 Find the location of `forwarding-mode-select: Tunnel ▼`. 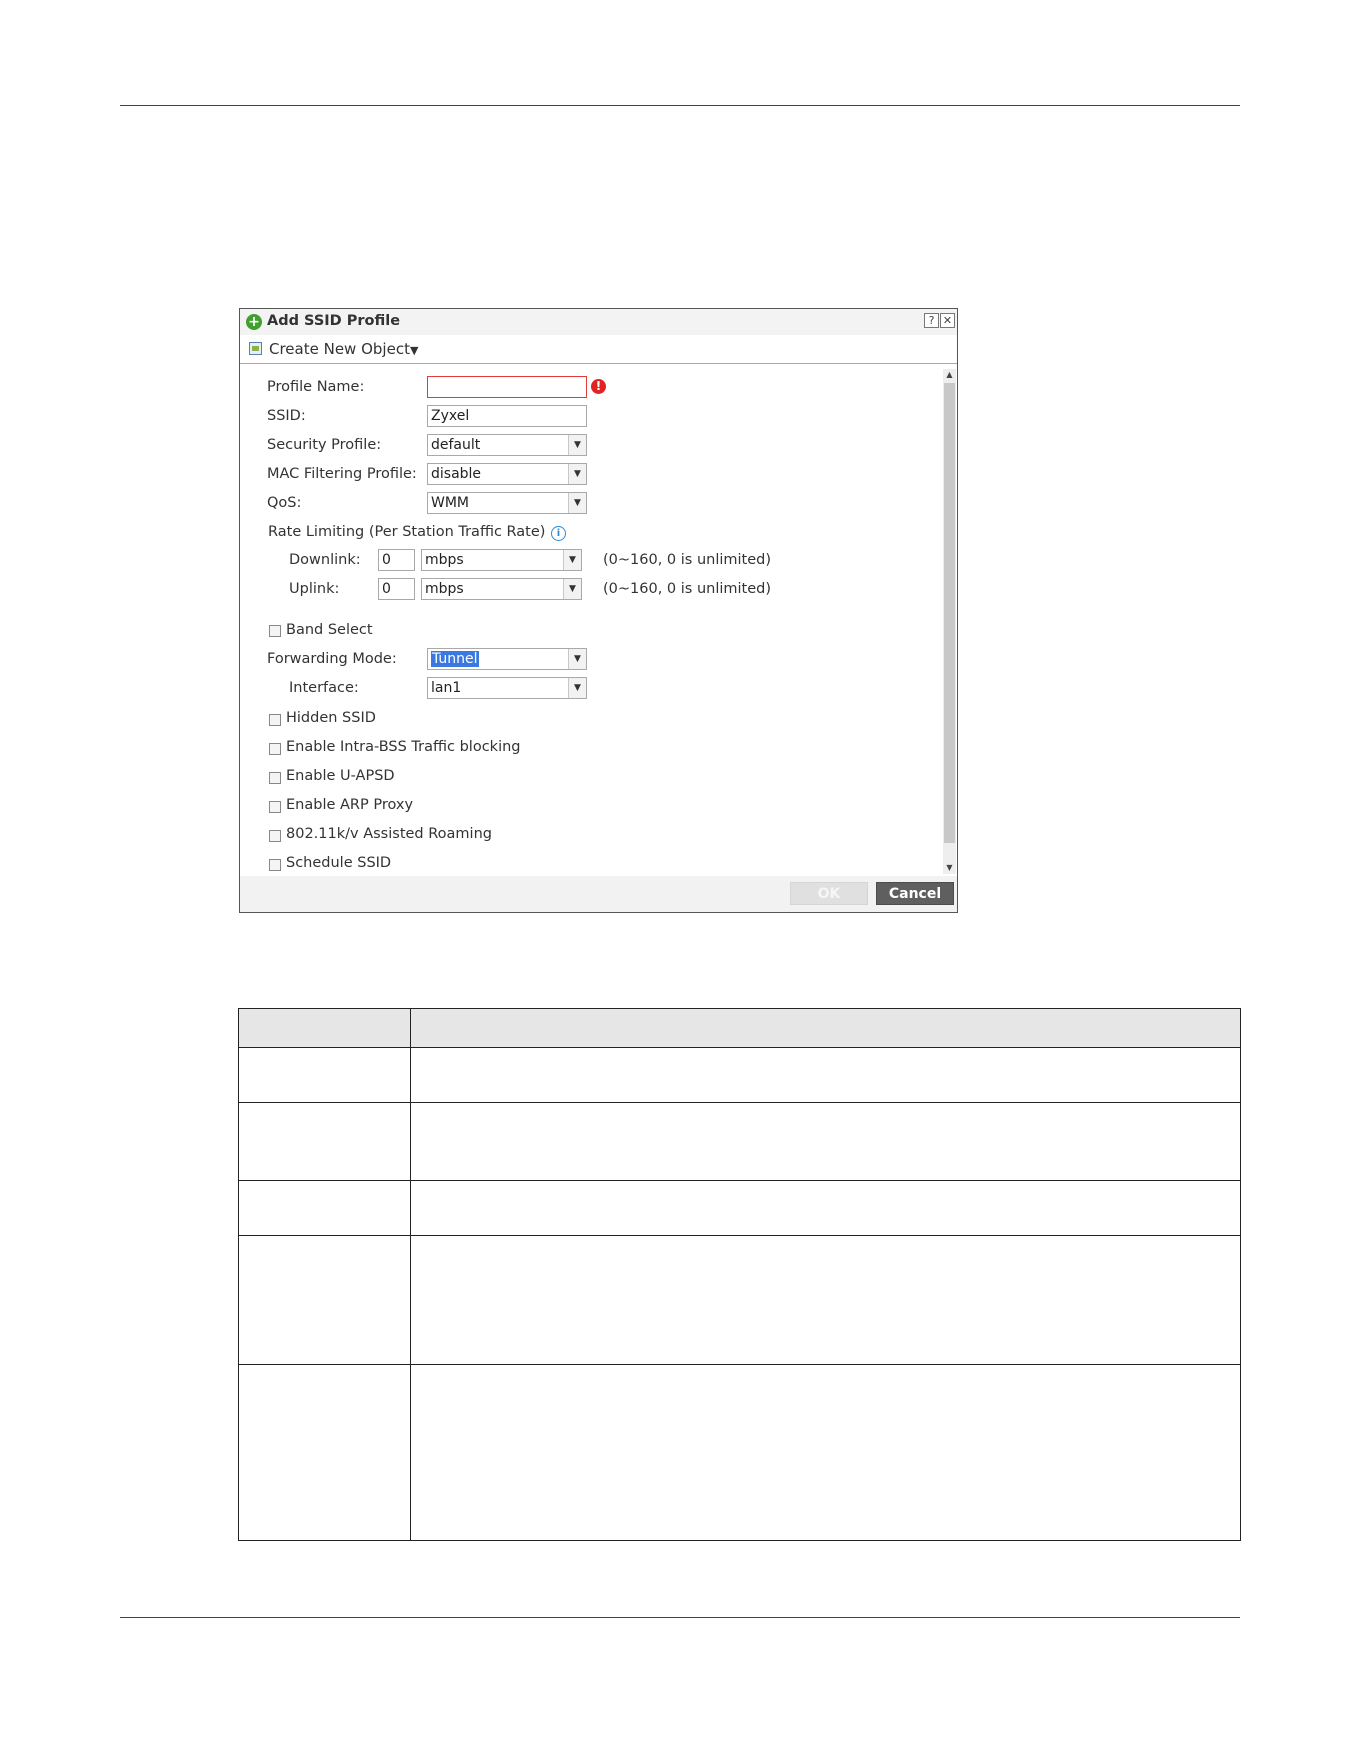

forwarding-mode-select: Tunnel ▼ is located at coordinates (507, 659).